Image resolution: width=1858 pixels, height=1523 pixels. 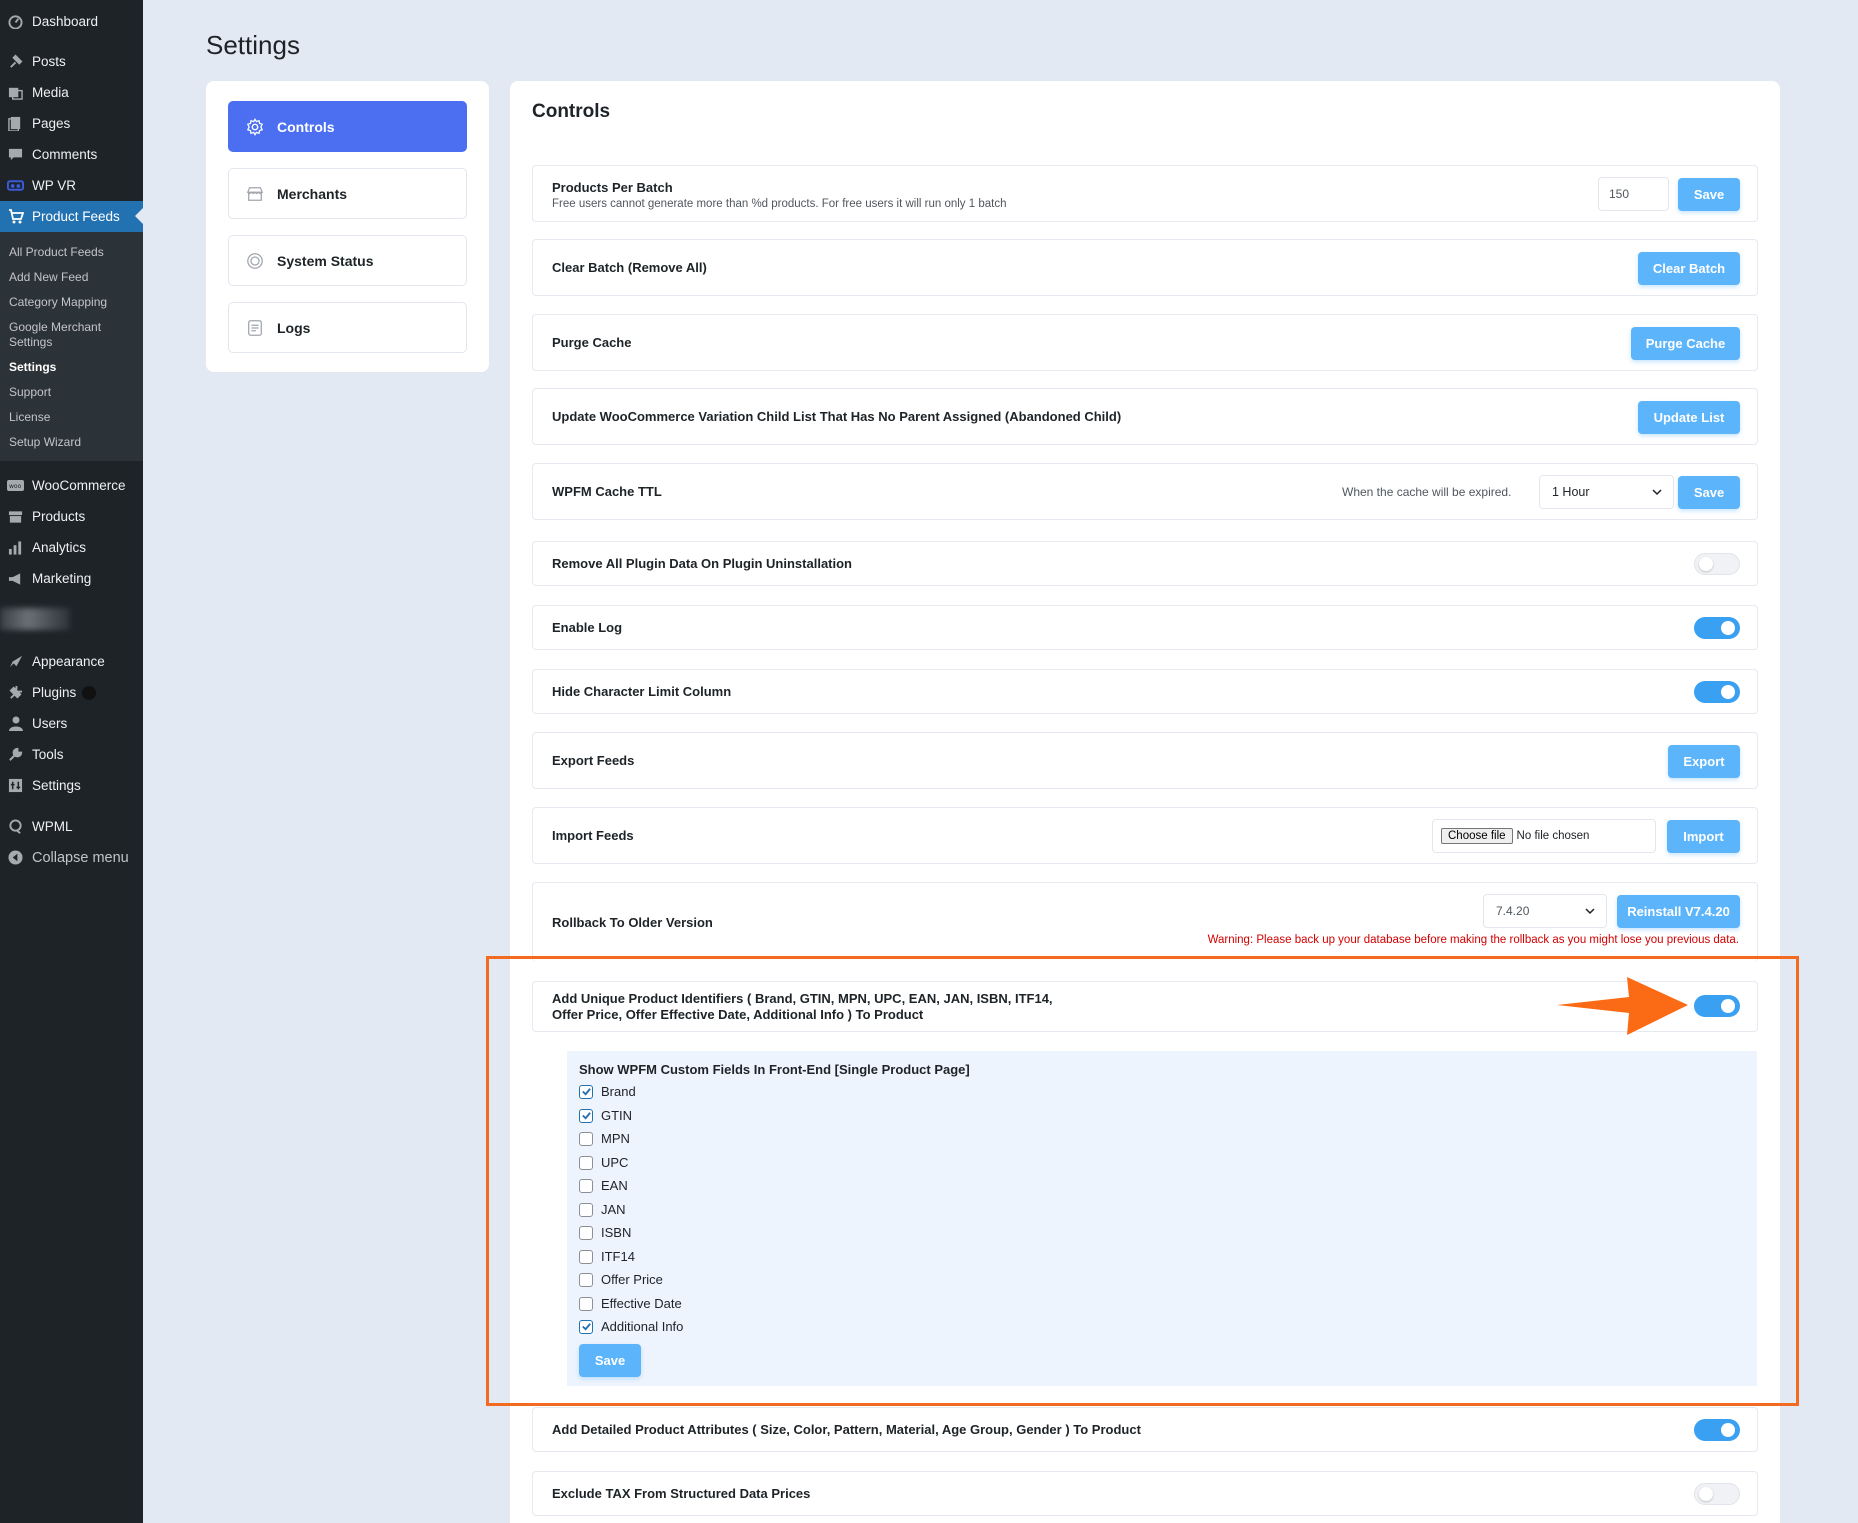 I want to click on checkbox-item-upc: UPC, so click(x=603, y=1162).